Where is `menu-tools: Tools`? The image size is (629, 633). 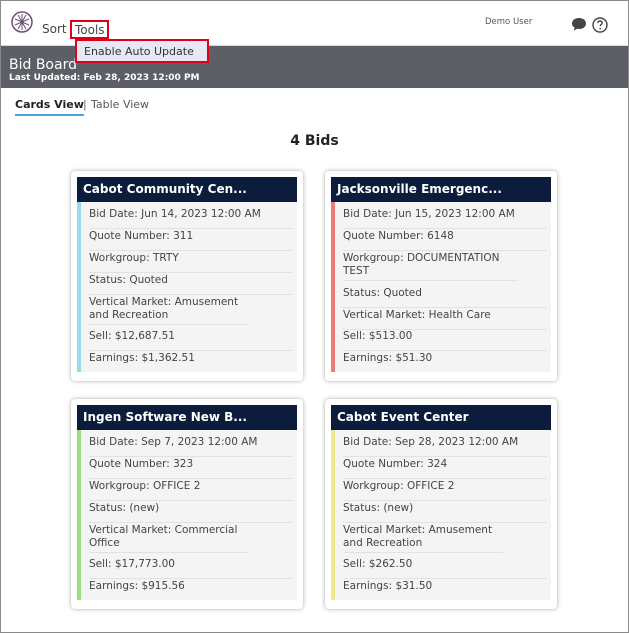
menu-tools: Tools is located at coordinates (89, 29).